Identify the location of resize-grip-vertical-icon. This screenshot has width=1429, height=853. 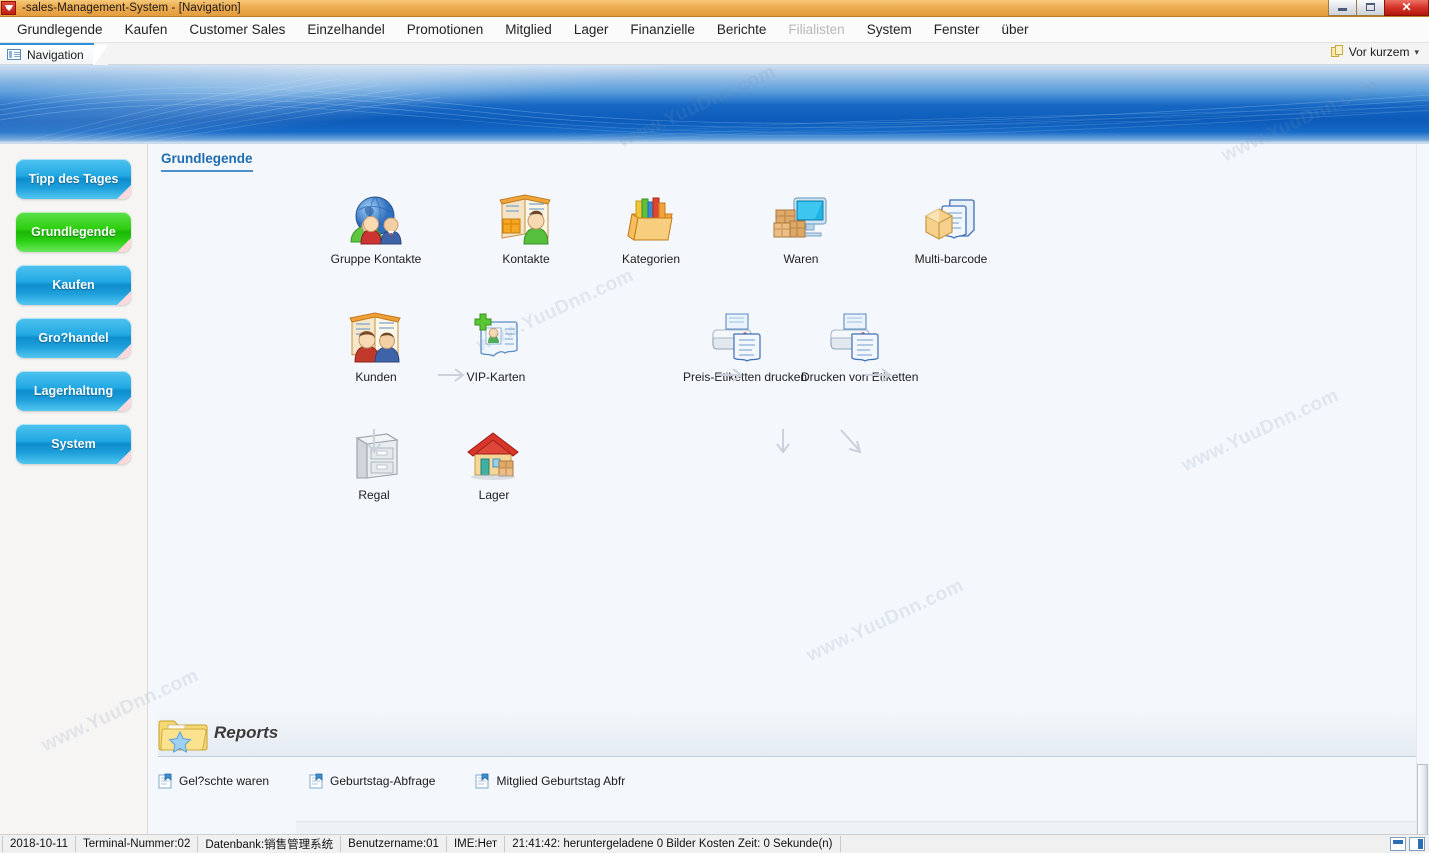
(1417, 844).